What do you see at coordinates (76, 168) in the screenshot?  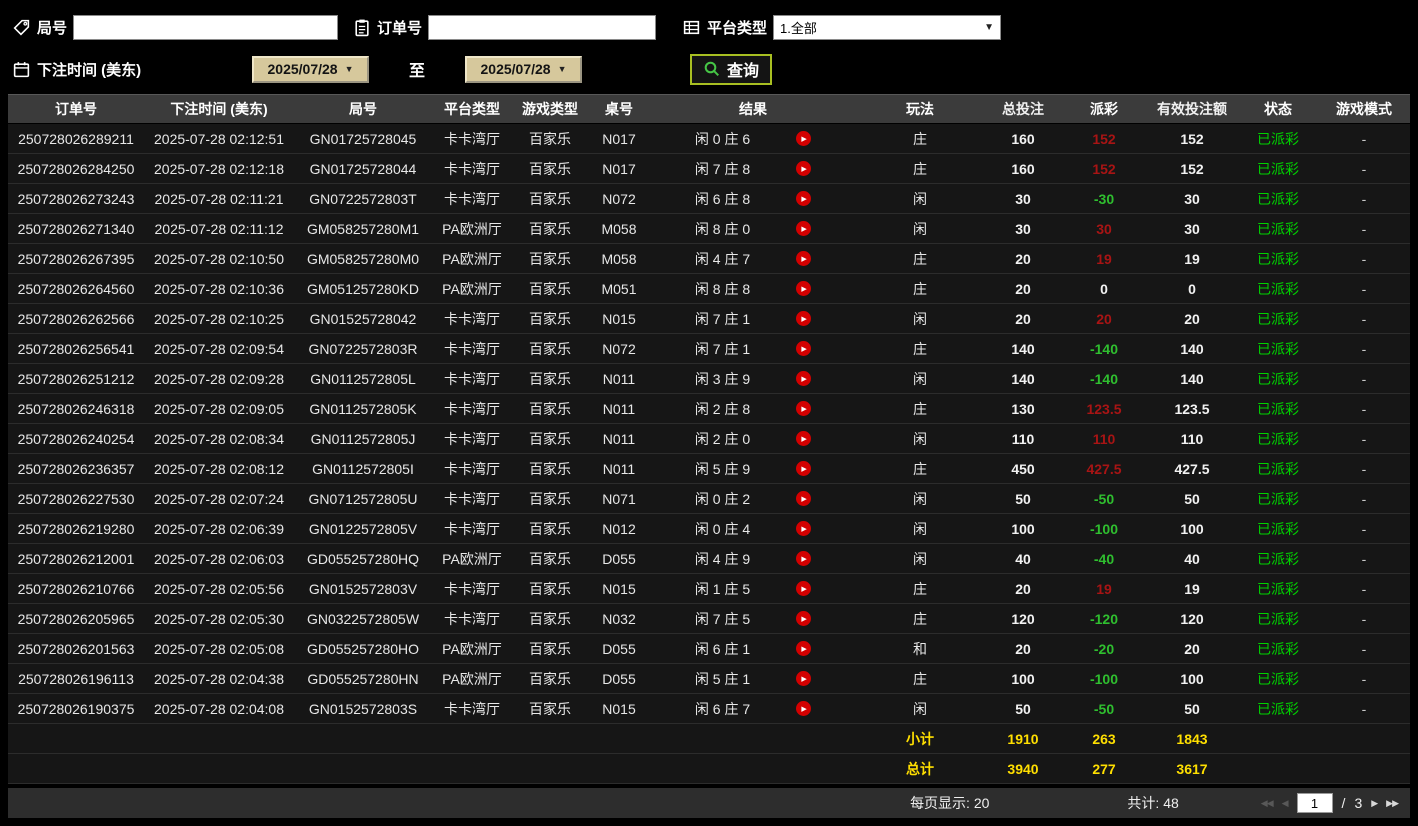 I see `cell-order-no: 250728026284250` at bounding box center [76, 168].